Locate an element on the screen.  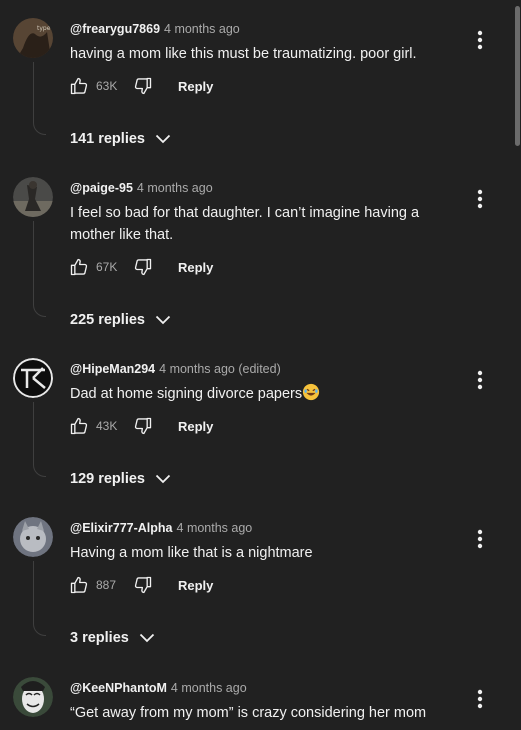
like-count: 67K is located at coordinates (107, 267).